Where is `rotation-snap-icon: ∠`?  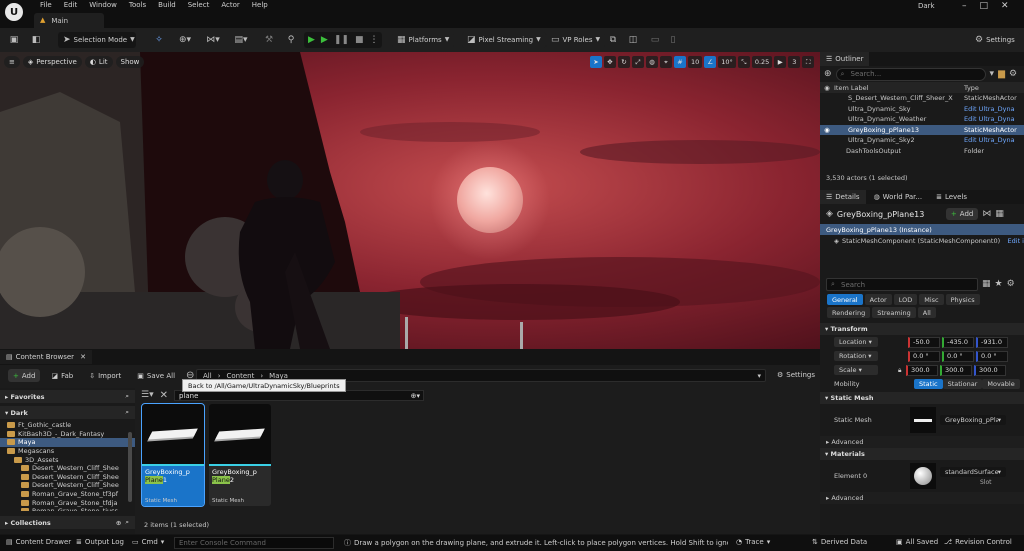 rotation-snap-icon: ∠ is located at coordinates (710, 62).